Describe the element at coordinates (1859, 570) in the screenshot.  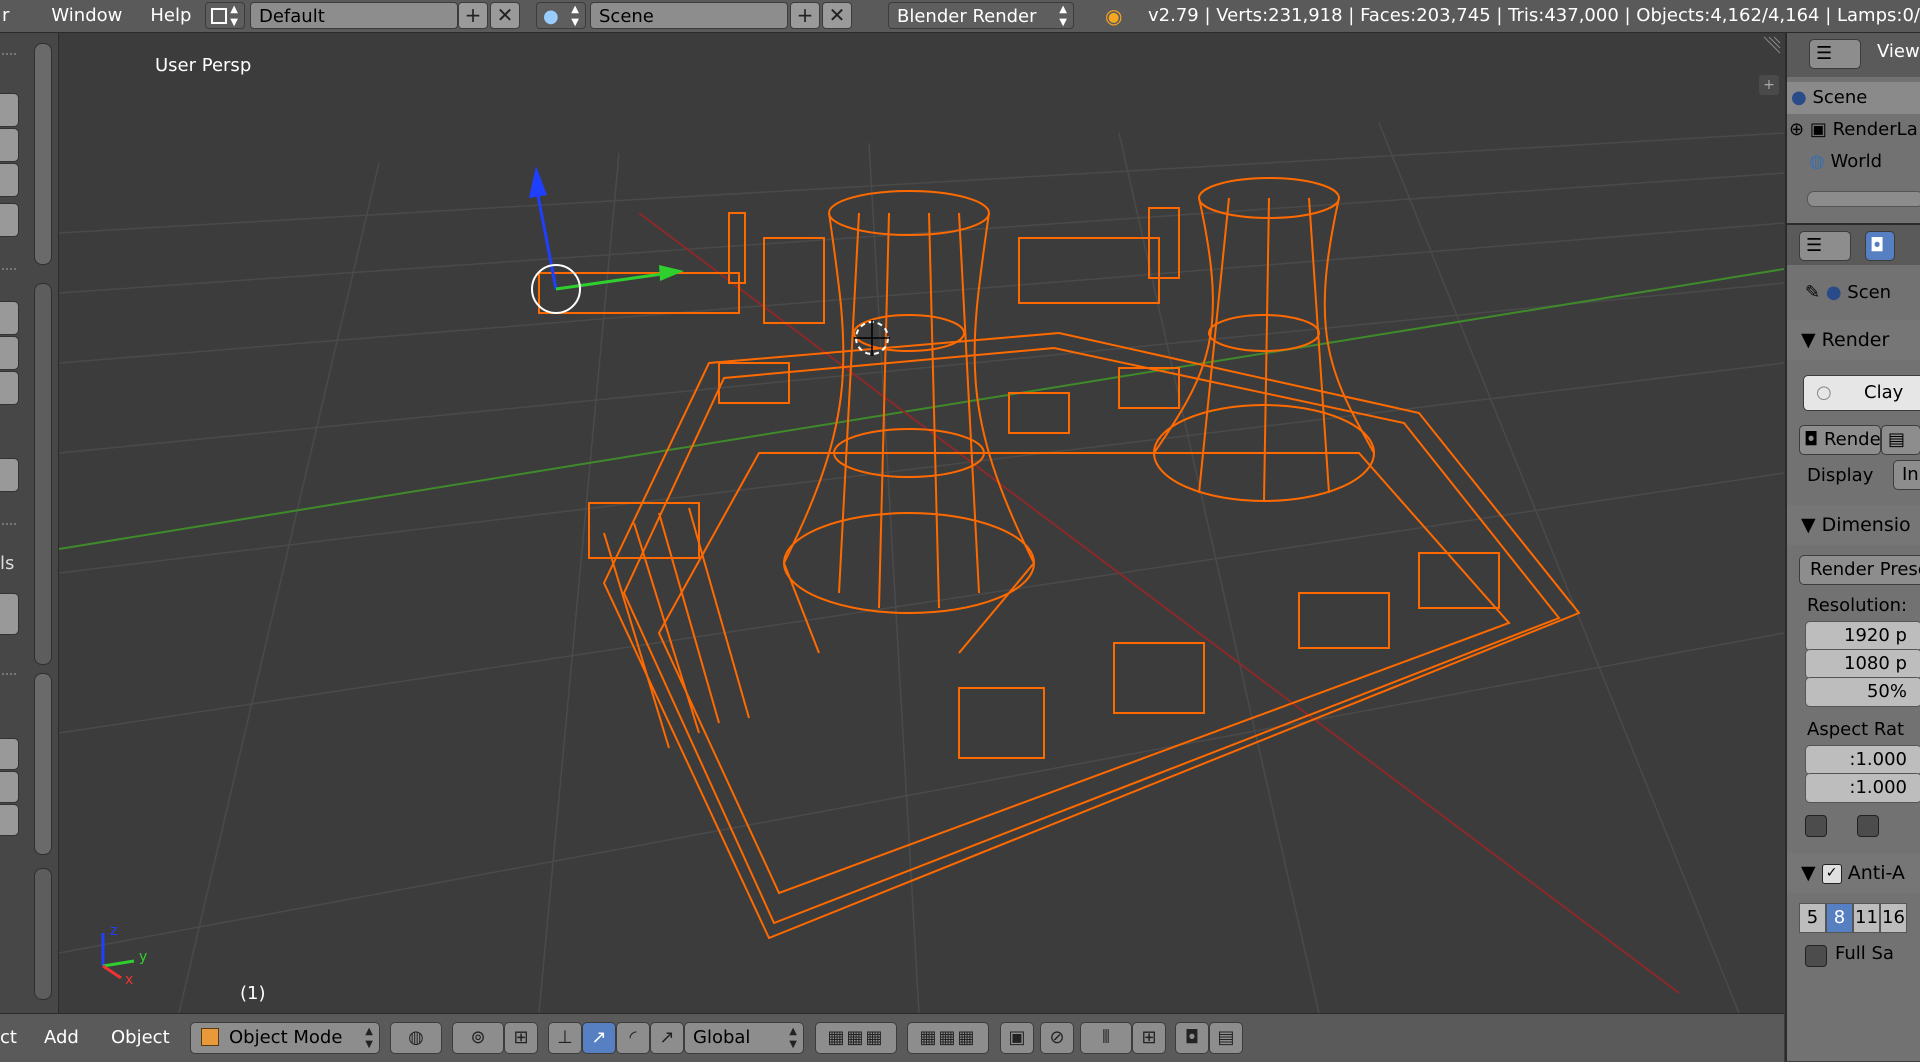
I see `render-presets-dropdown: Render Prese` at that location.